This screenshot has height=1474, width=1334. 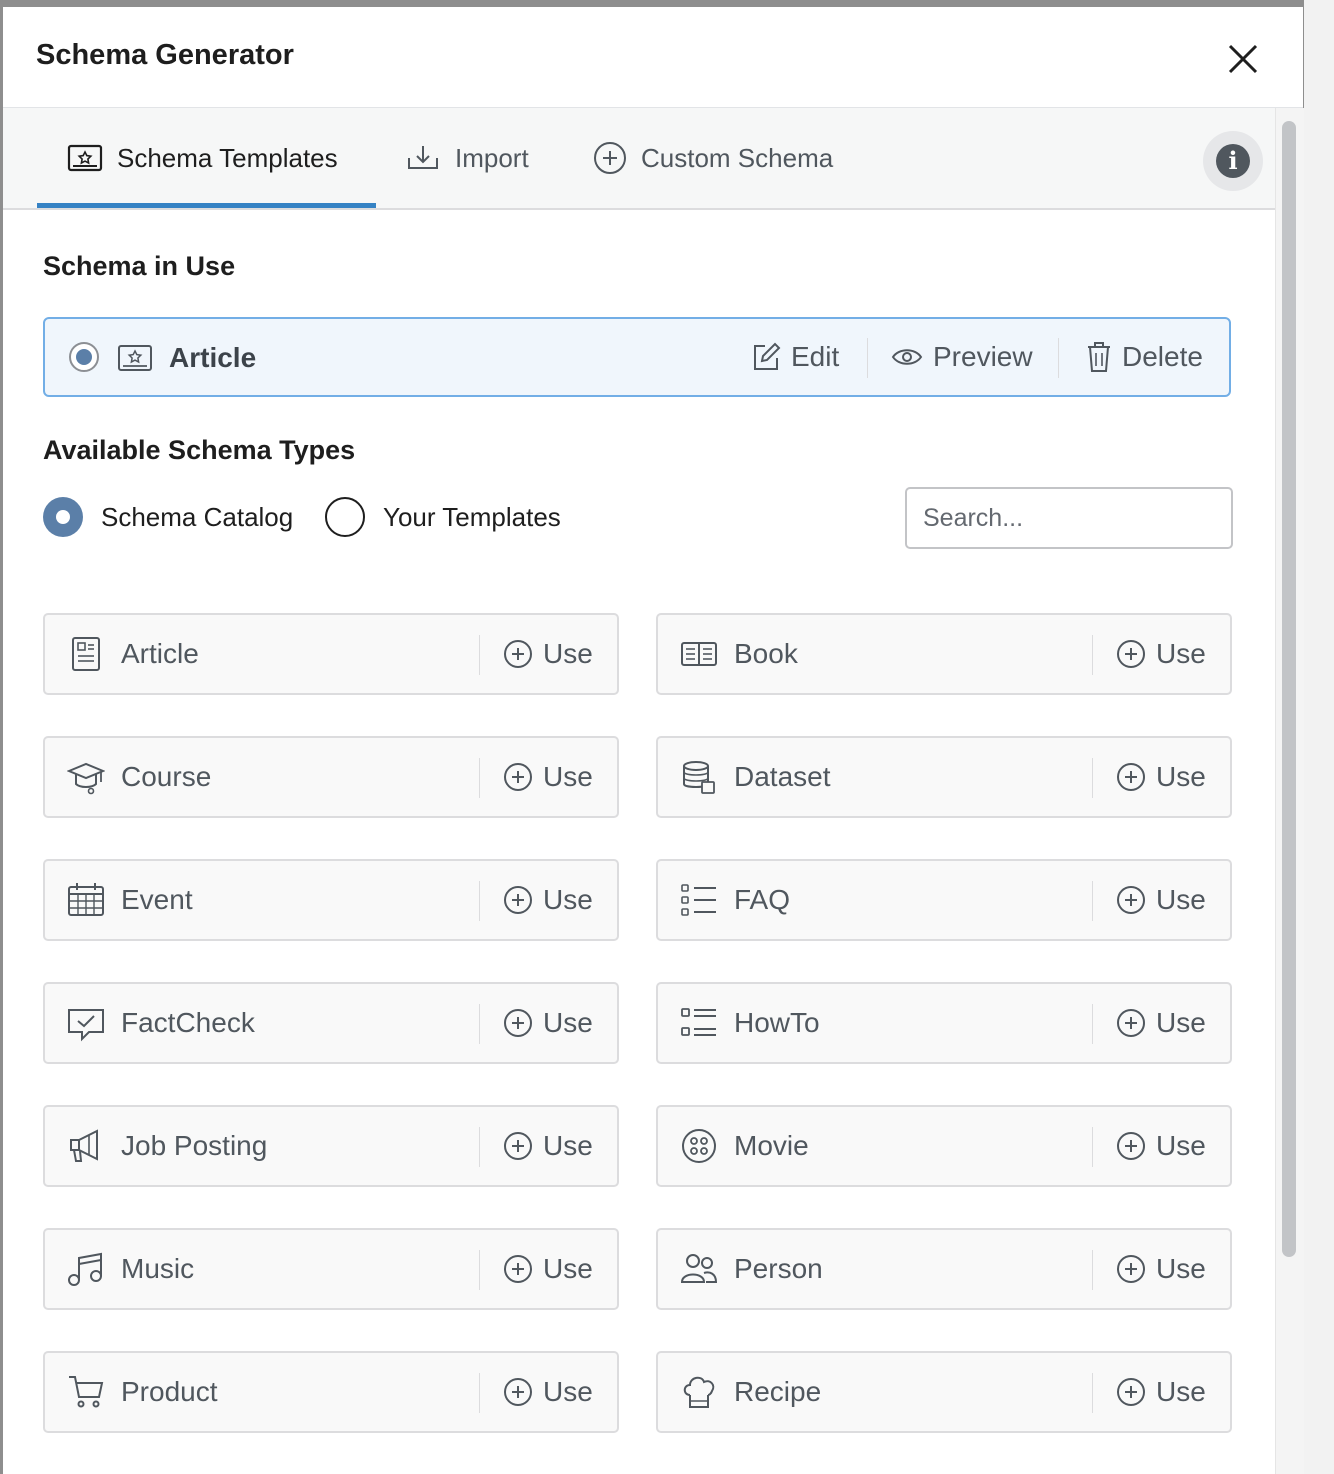 I want to click on factcheck-icon, so click(x=86, y=1025).